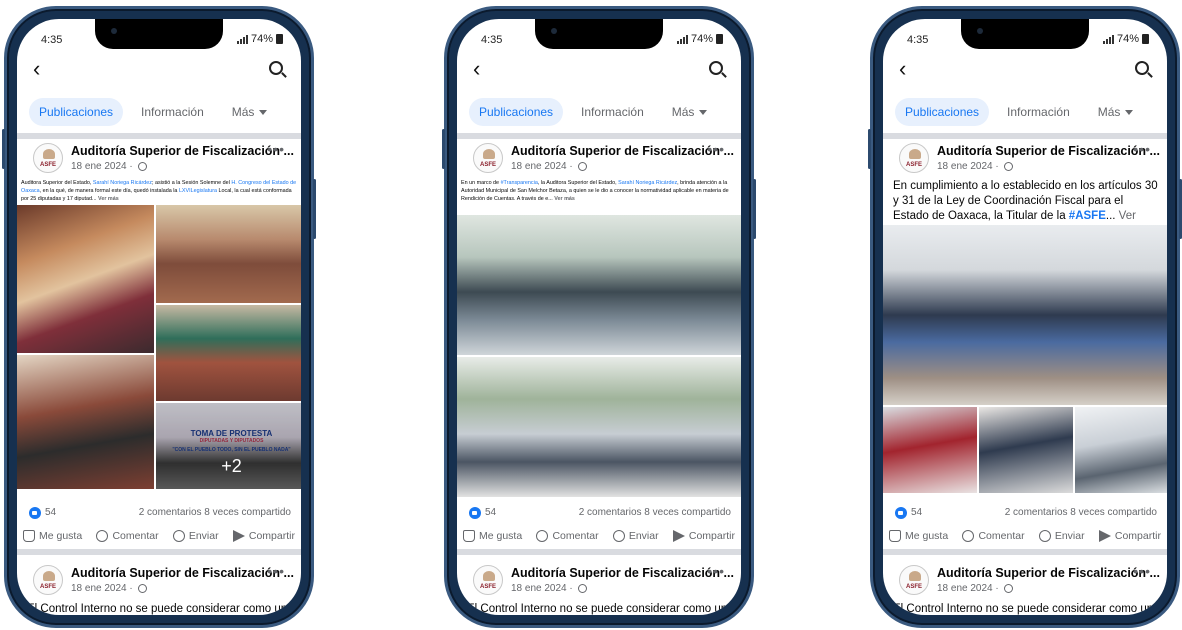 This screenshot has width=1182, height=630. Describe the element at coordinates (203, 536) in the screenshot. I see `send-label: Enviar` at that location.